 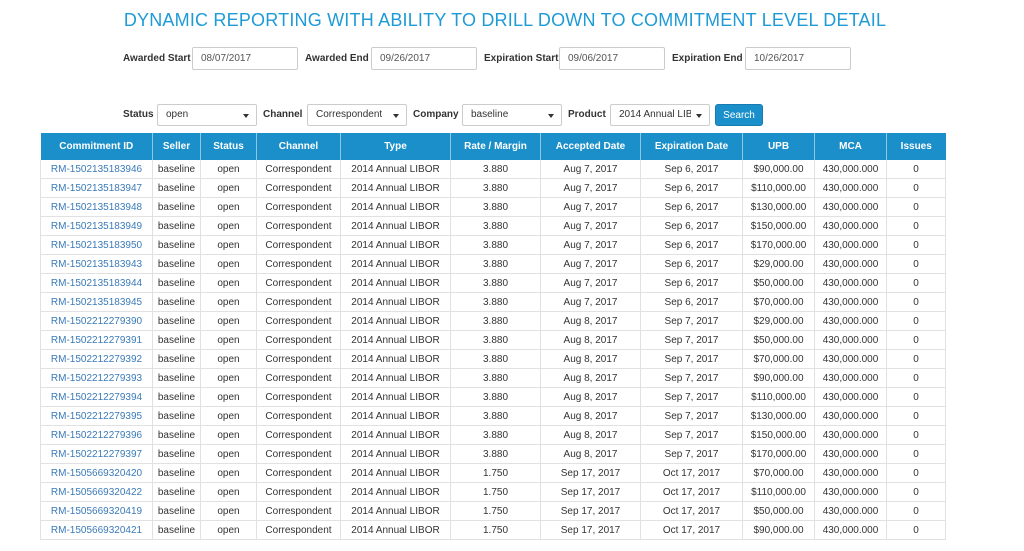 I want to click on commitment-id-link: RM-1502212279395, so click(x=96, y=416).